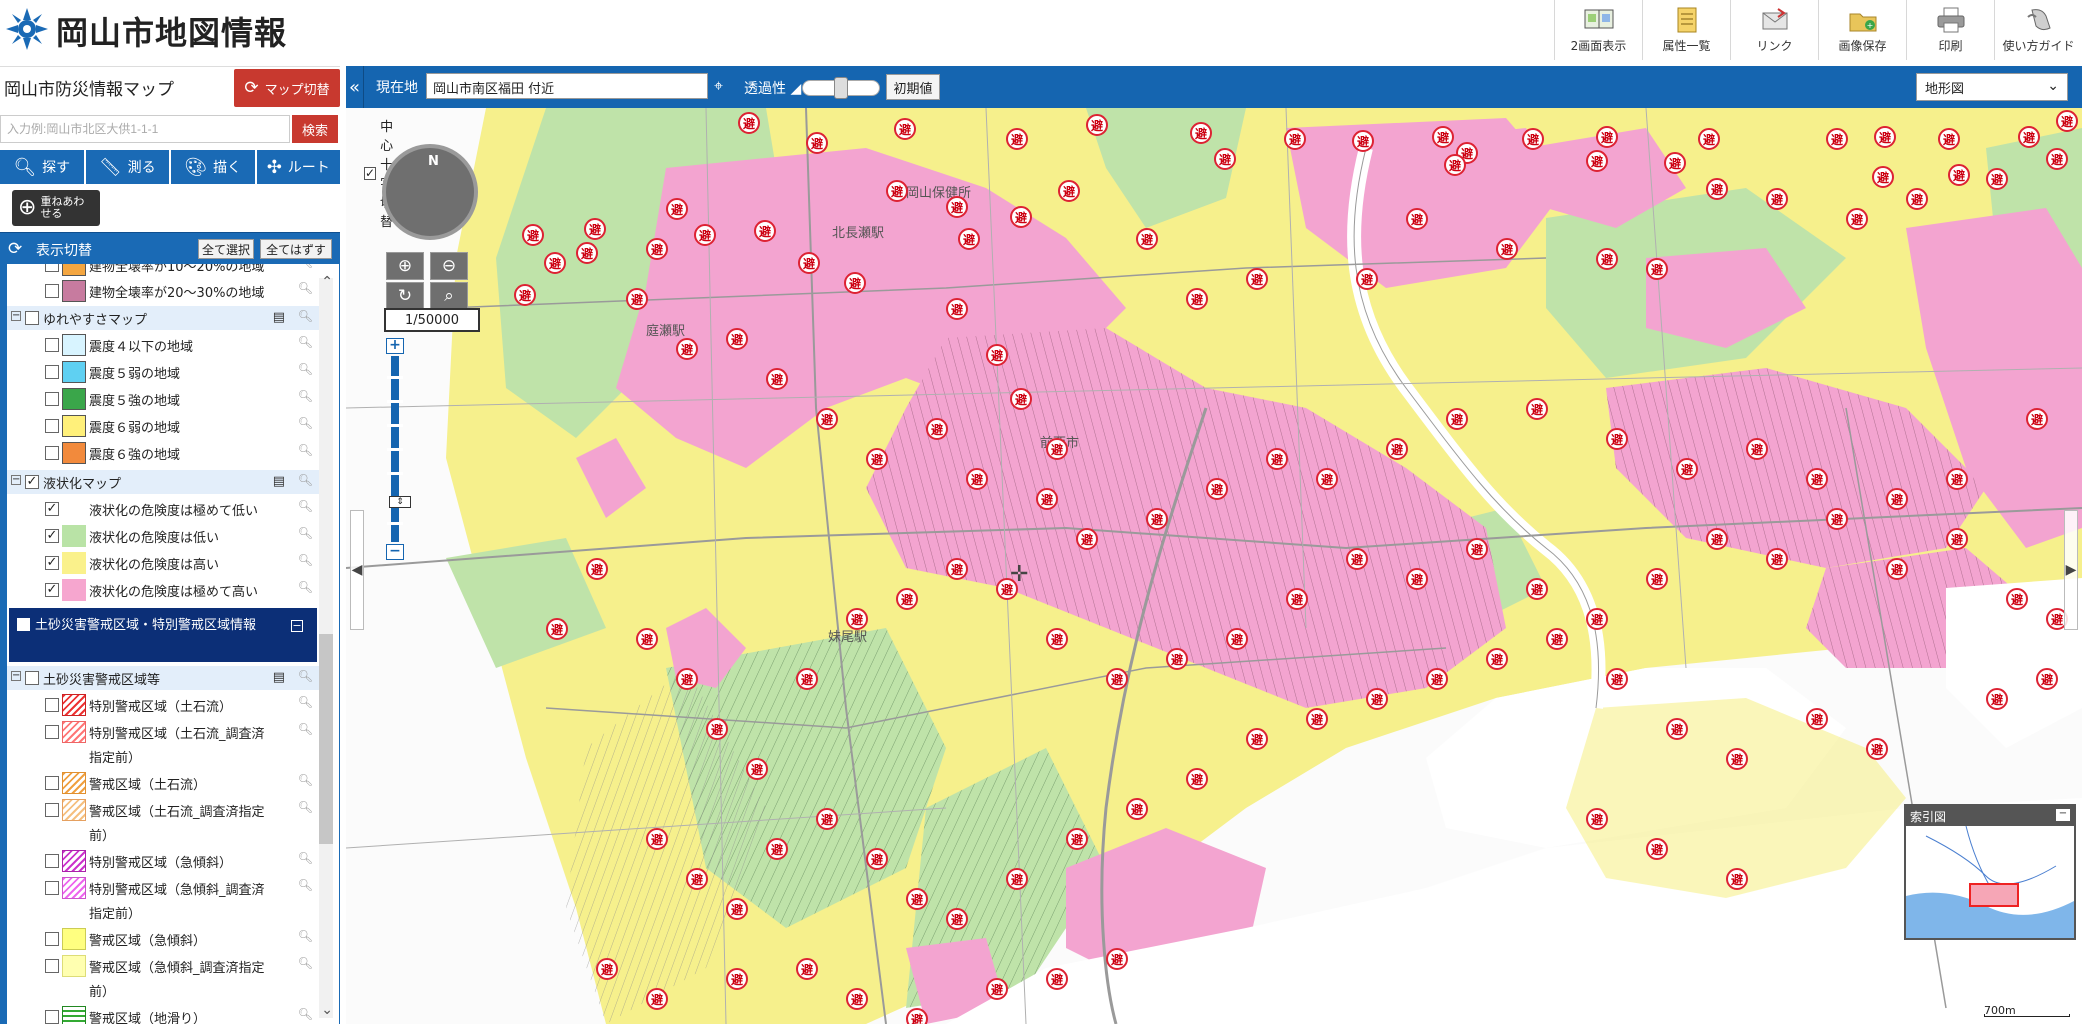  Describe the element at coordinates (163, 482) in the screenshot. I see `layer-group-liquefaction: − ✓ 液状化マップ ▤ 🔍︎` at that location.